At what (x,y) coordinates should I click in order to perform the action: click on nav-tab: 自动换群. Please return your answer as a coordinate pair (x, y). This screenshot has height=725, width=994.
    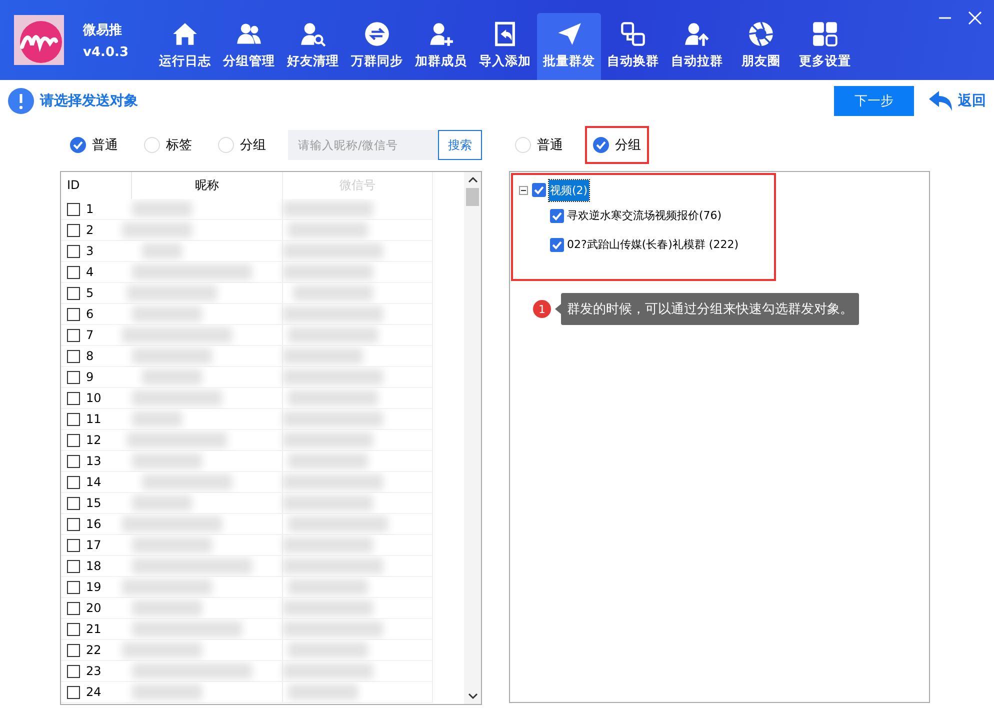
    Looking at the image, I should click on (633, 46).